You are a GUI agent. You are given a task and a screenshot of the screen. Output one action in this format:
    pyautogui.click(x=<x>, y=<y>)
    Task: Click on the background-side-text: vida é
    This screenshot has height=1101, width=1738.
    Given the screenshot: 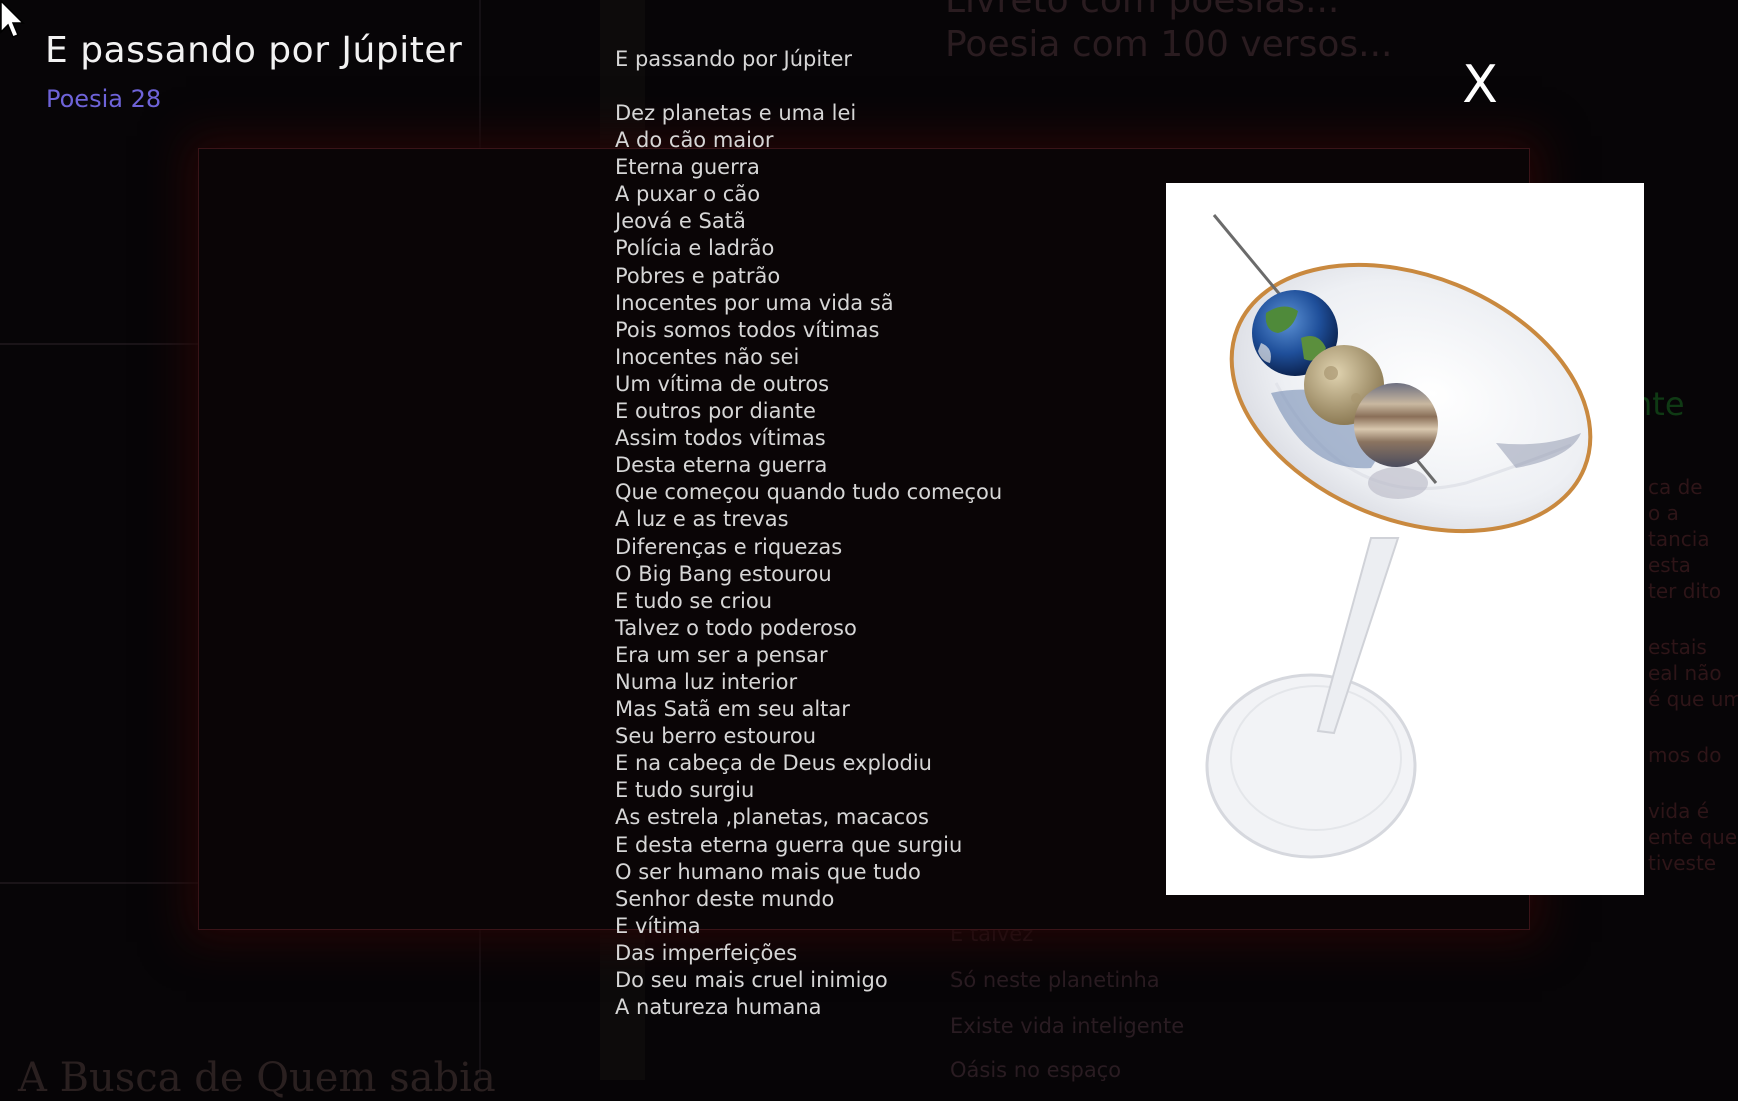 What is the action you would take?
    pyautogui.click(x=1679, y=811)
    